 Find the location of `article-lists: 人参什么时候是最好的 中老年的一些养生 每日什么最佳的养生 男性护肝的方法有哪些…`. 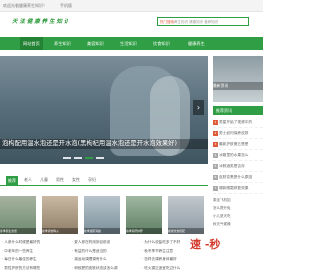

article-lists: 人参什么时候是最好的 中老年的一些养生 每日什么最佳的养生 男性护肝的方法有哪些… is located at coordinates (131, 256).